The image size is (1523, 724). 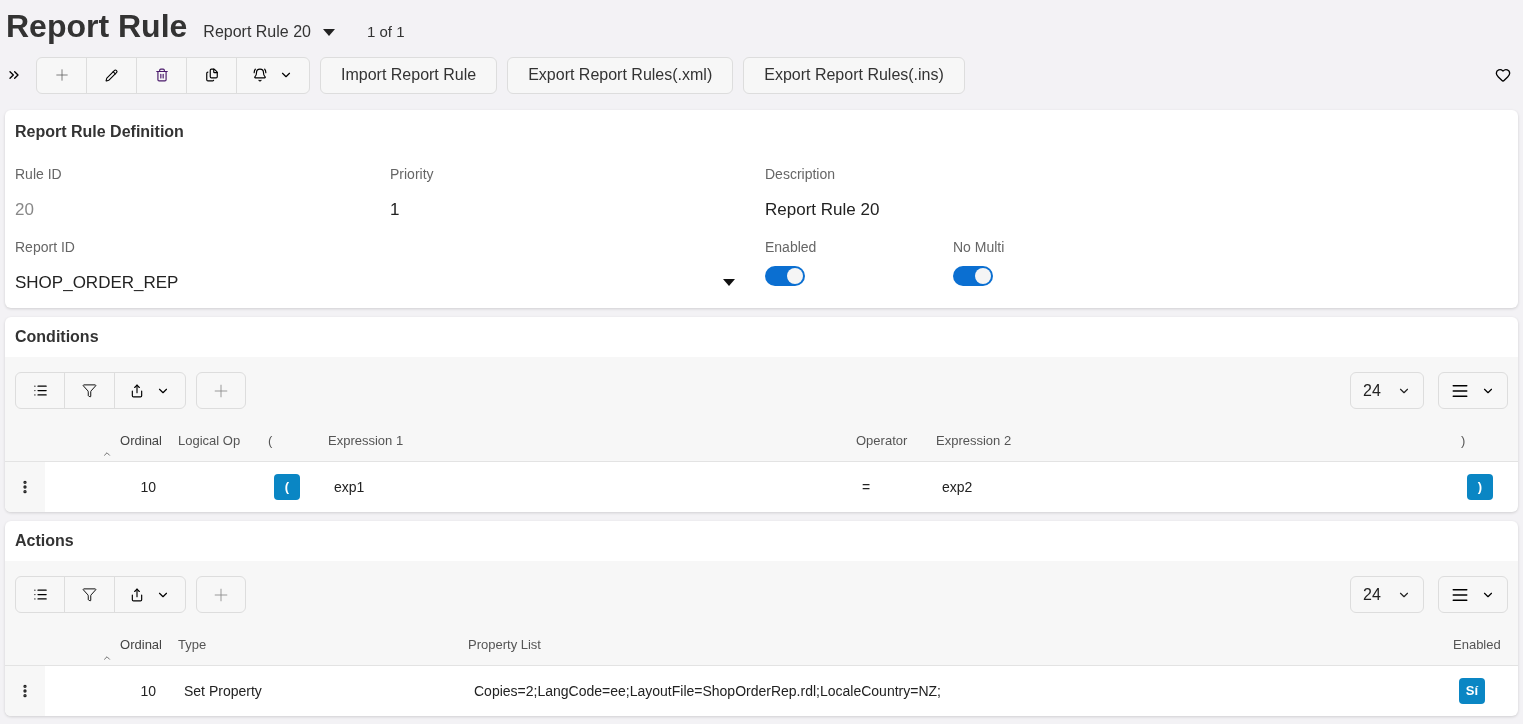 What do you see at coordinates (45, 247) in the screenshot?
I see `field-label: Report ID` at bounding box center [45, 247].